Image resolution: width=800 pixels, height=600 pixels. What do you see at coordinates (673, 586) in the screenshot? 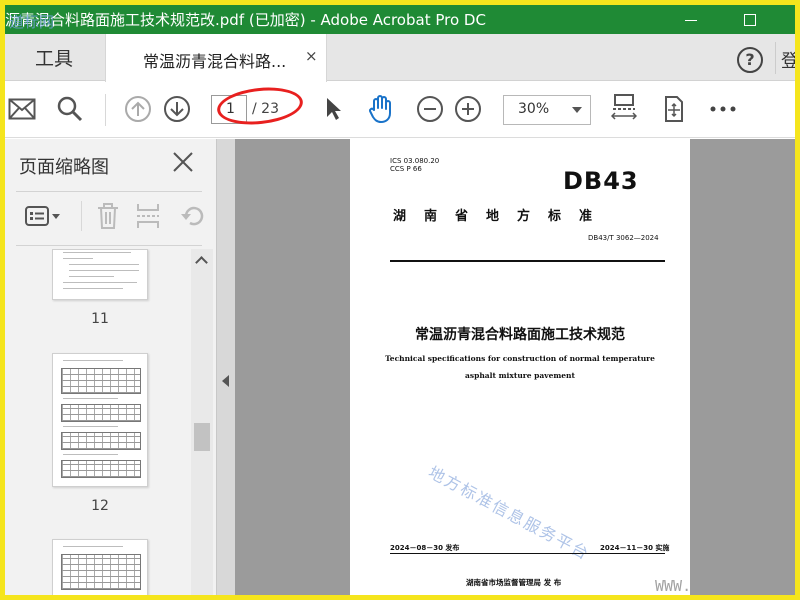
I see `corner-watermark: WWW.` at bounding box center [673, 586].